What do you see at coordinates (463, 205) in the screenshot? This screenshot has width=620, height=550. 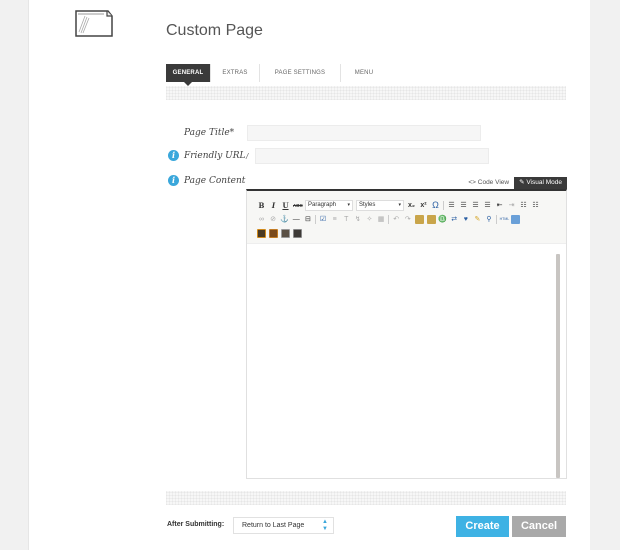 I see `align-center-icon: ☰` at bounding box center [463, 205].